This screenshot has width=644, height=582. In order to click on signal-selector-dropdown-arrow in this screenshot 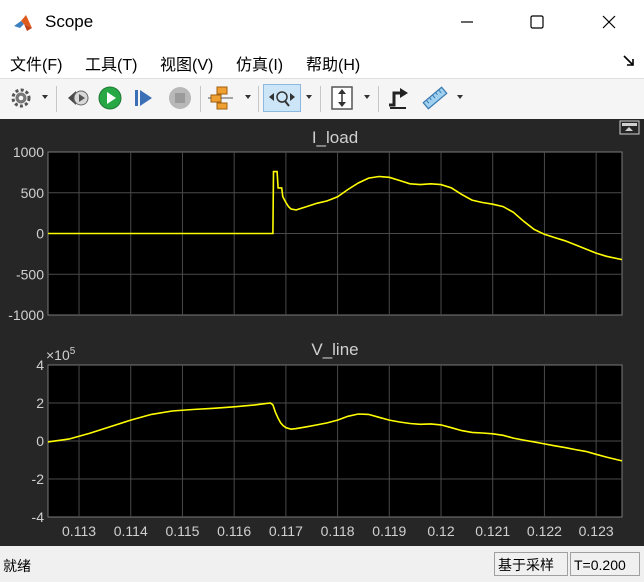, I will do `click(248, 97)`.